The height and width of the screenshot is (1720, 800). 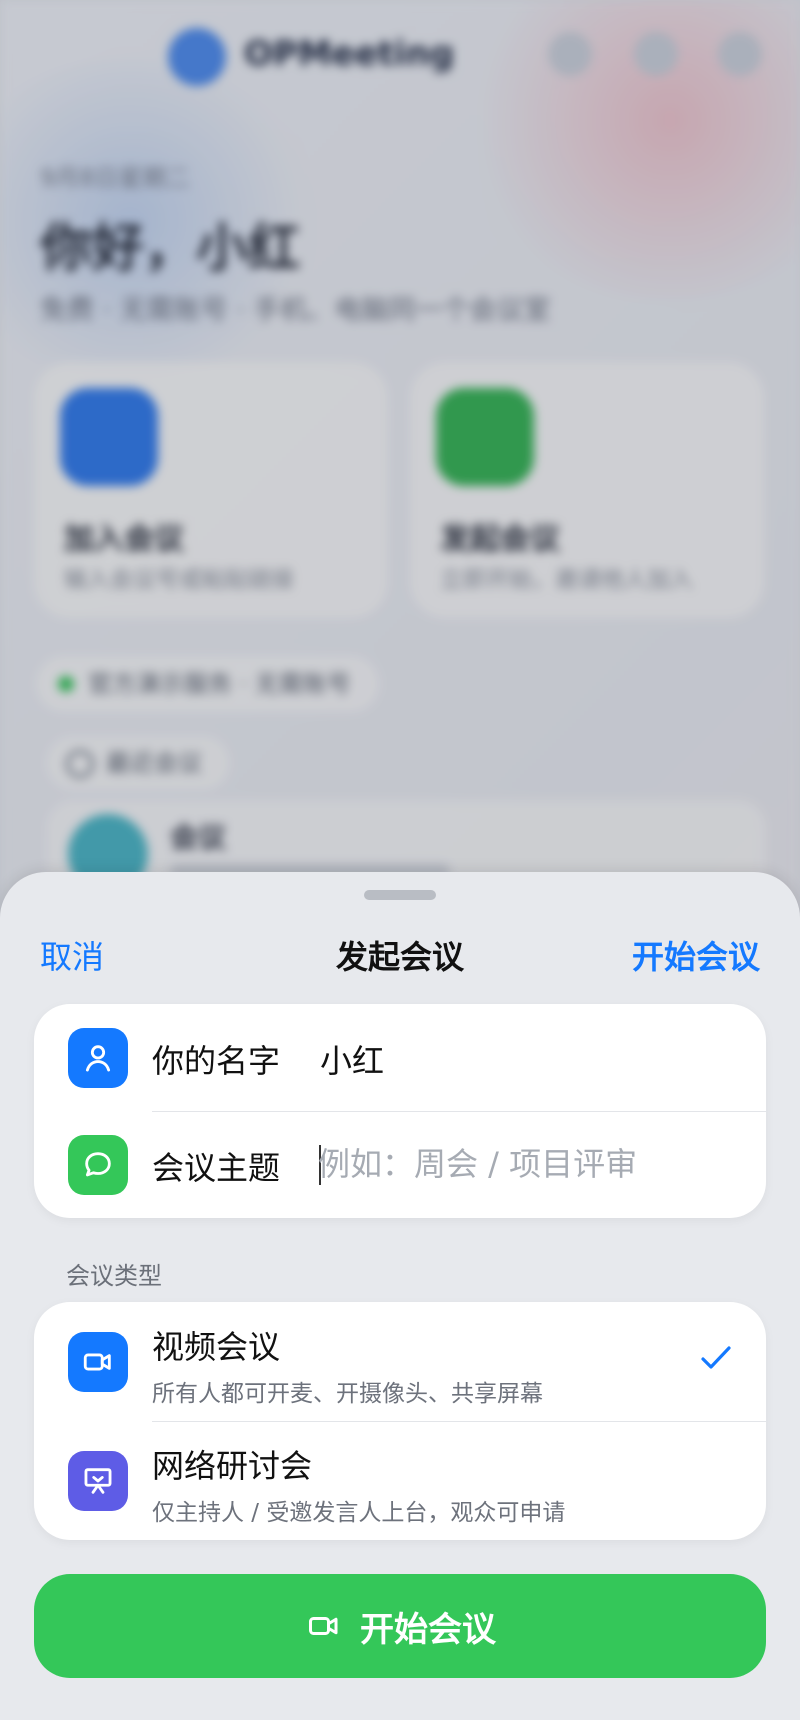 What do you see at coordinates (114, 1276) in the screenshot?
I see `meeting-type-label: 会议类型` at bounding box center [114, 1276].